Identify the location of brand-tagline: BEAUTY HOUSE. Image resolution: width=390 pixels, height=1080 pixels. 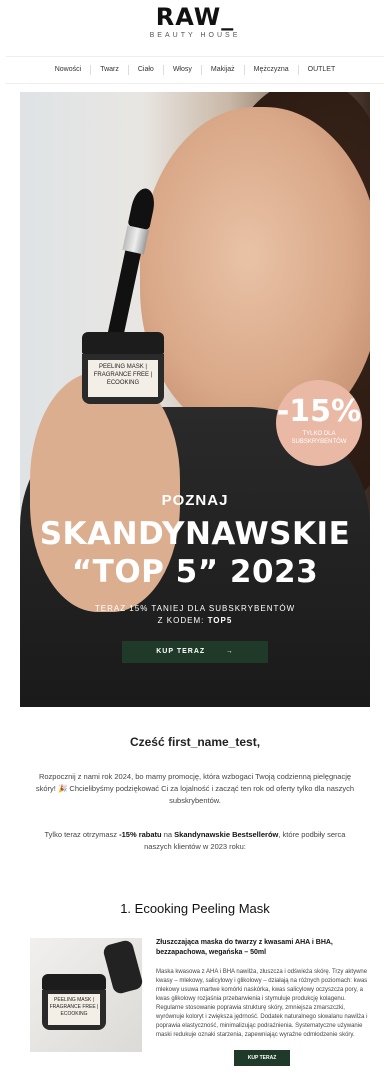
(195, 35).